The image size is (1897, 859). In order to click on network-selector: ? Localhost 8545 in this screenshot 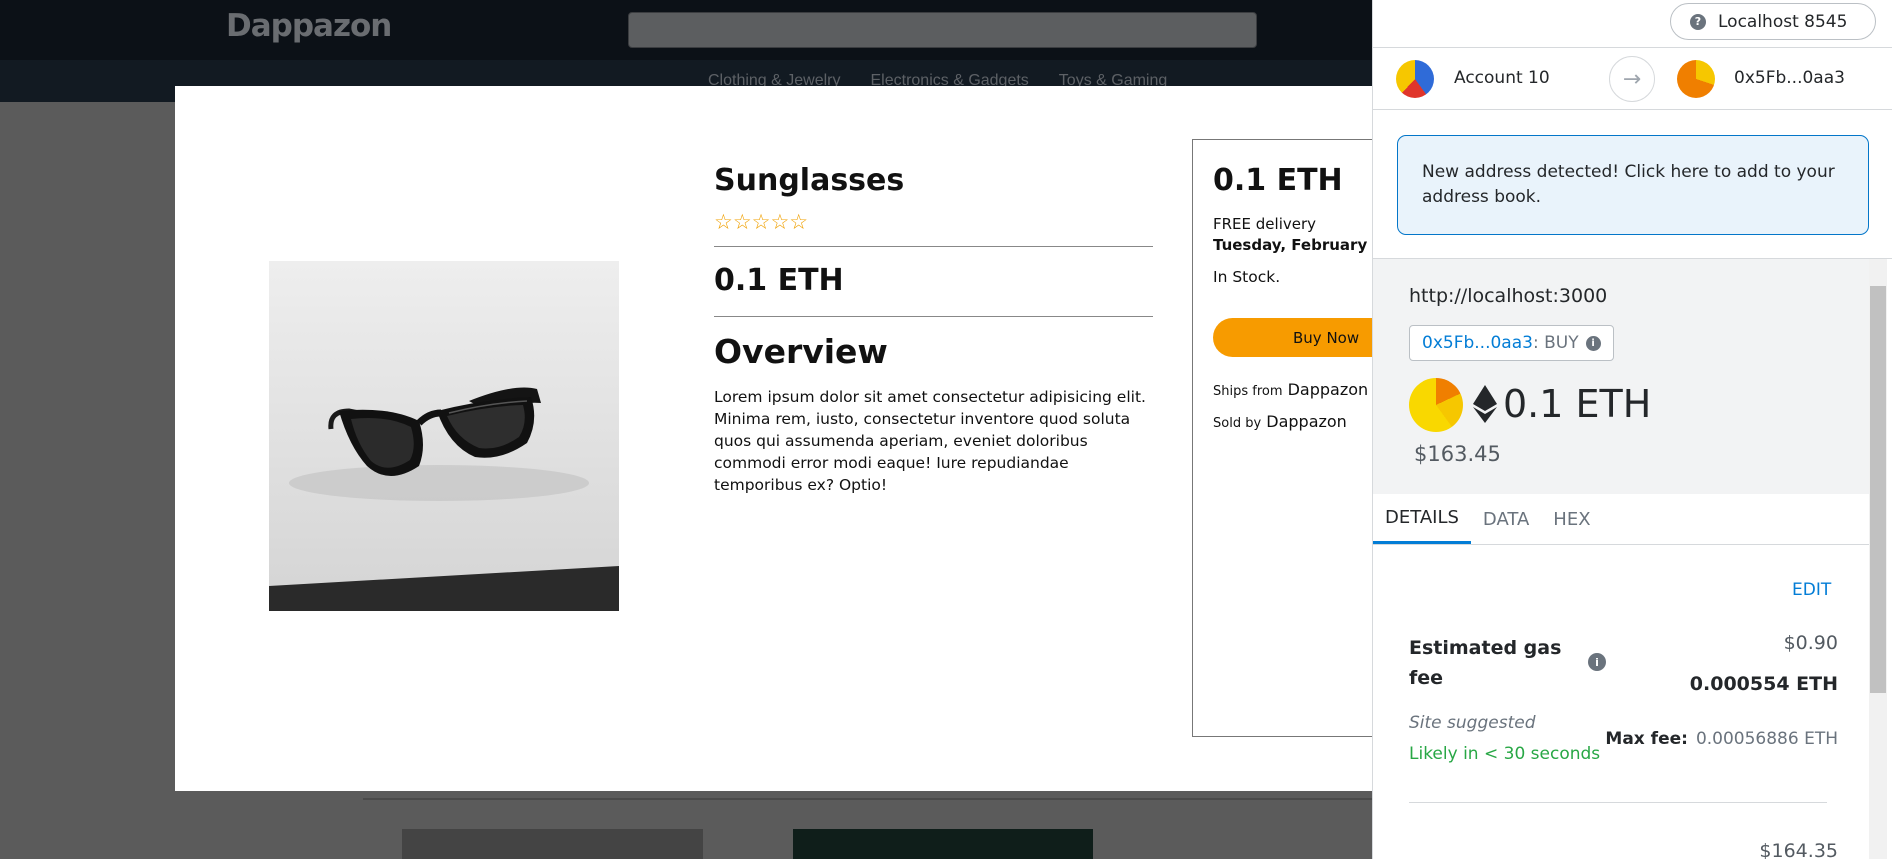, I will do `click(1773, 21)`.